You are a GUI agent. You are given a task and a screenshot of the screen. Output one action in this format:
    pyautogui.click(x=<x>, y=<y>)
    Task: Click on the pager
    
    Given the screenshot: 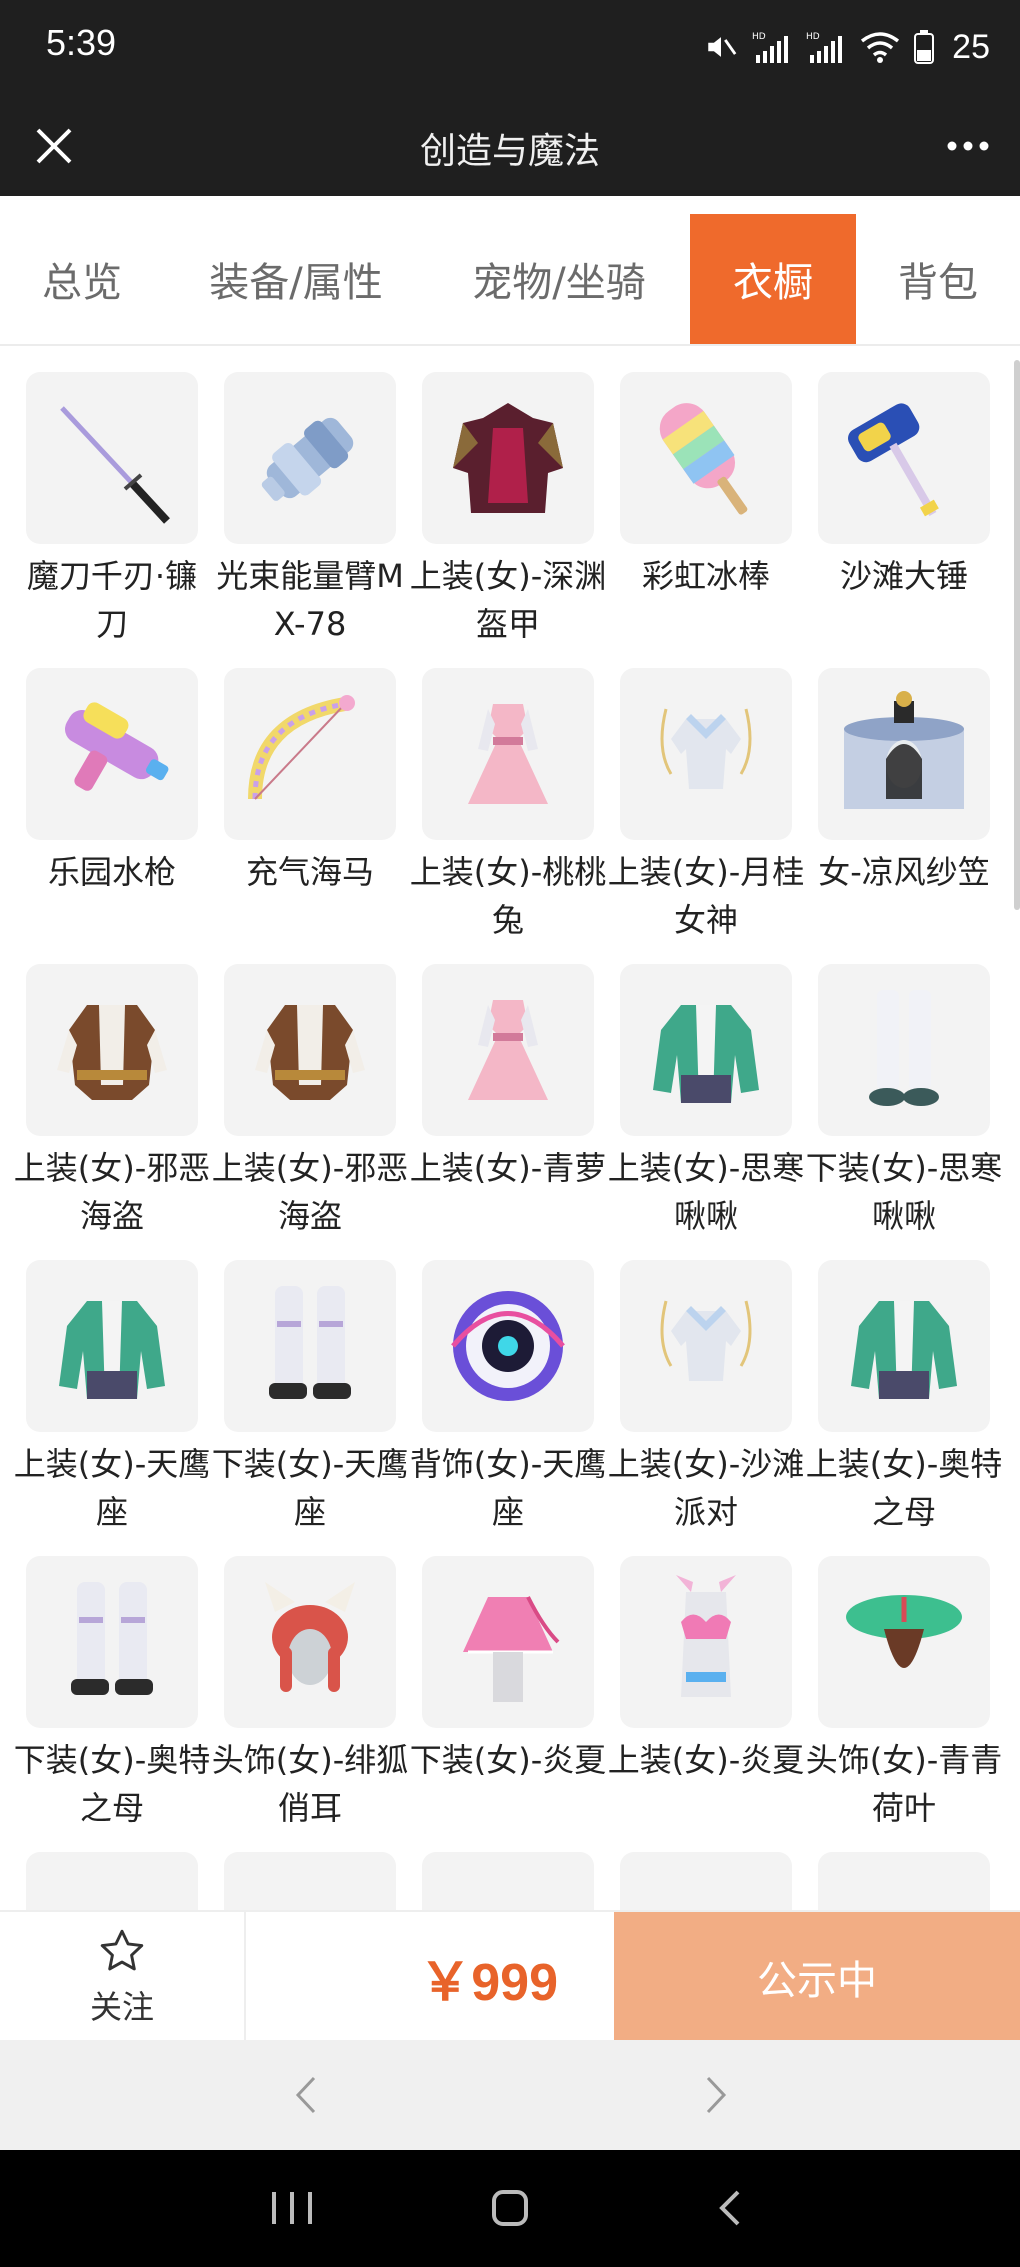 What is the action you would take?
    pyautogui.click(x=510, y=2095)
    